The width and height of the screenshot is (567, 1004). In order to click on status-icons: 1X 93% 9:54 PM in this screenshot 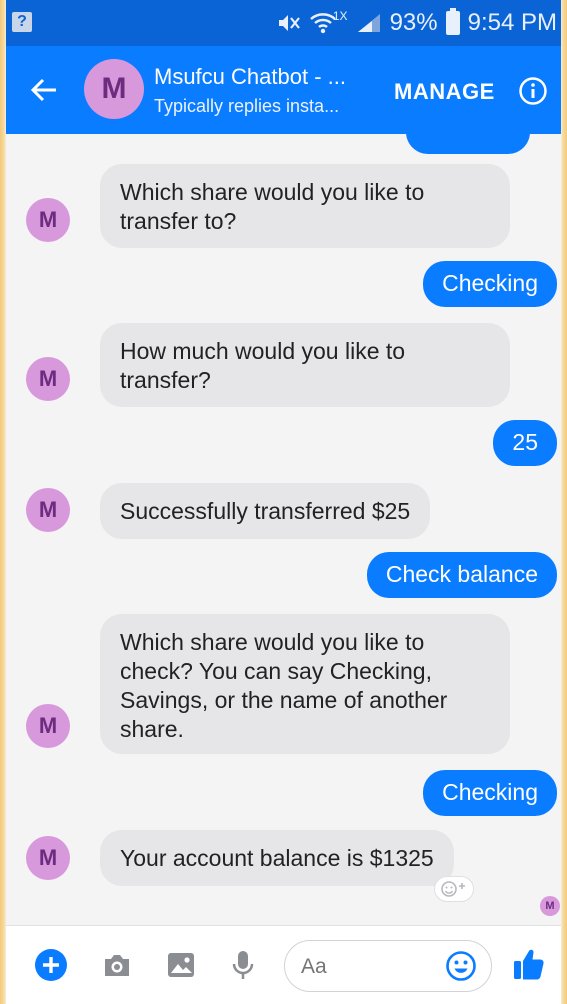, I will do `click(417, 23)`.